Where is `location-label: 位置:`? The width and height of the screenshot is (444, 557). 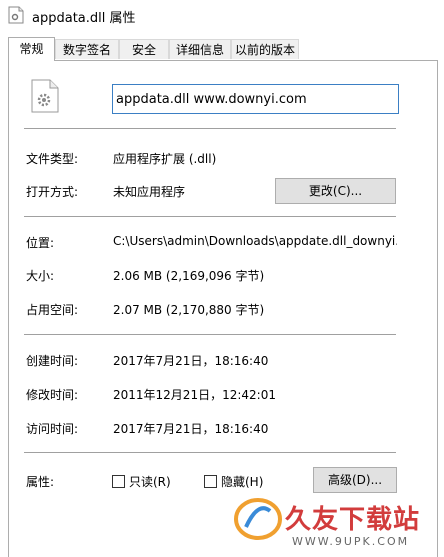
location-label: 位置: is located at coordinates (40, 243).